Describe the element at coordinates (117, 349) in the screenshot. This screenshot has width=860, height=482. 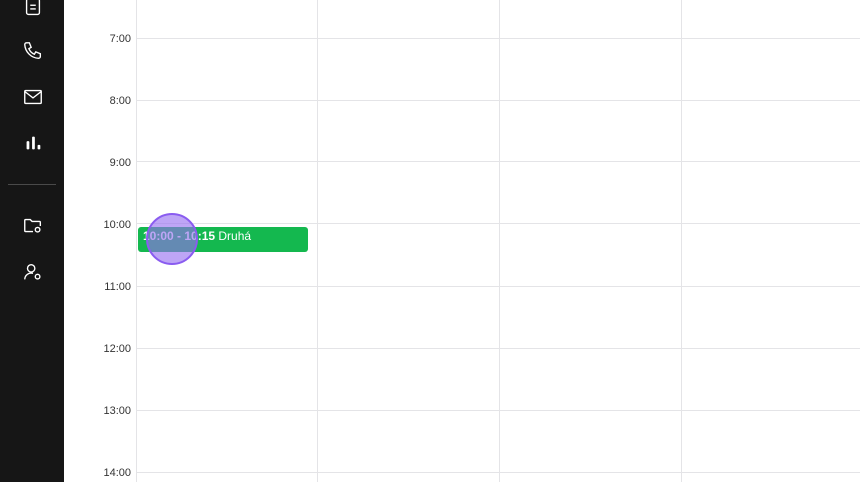
I see `time-label: 12:00` at that location.